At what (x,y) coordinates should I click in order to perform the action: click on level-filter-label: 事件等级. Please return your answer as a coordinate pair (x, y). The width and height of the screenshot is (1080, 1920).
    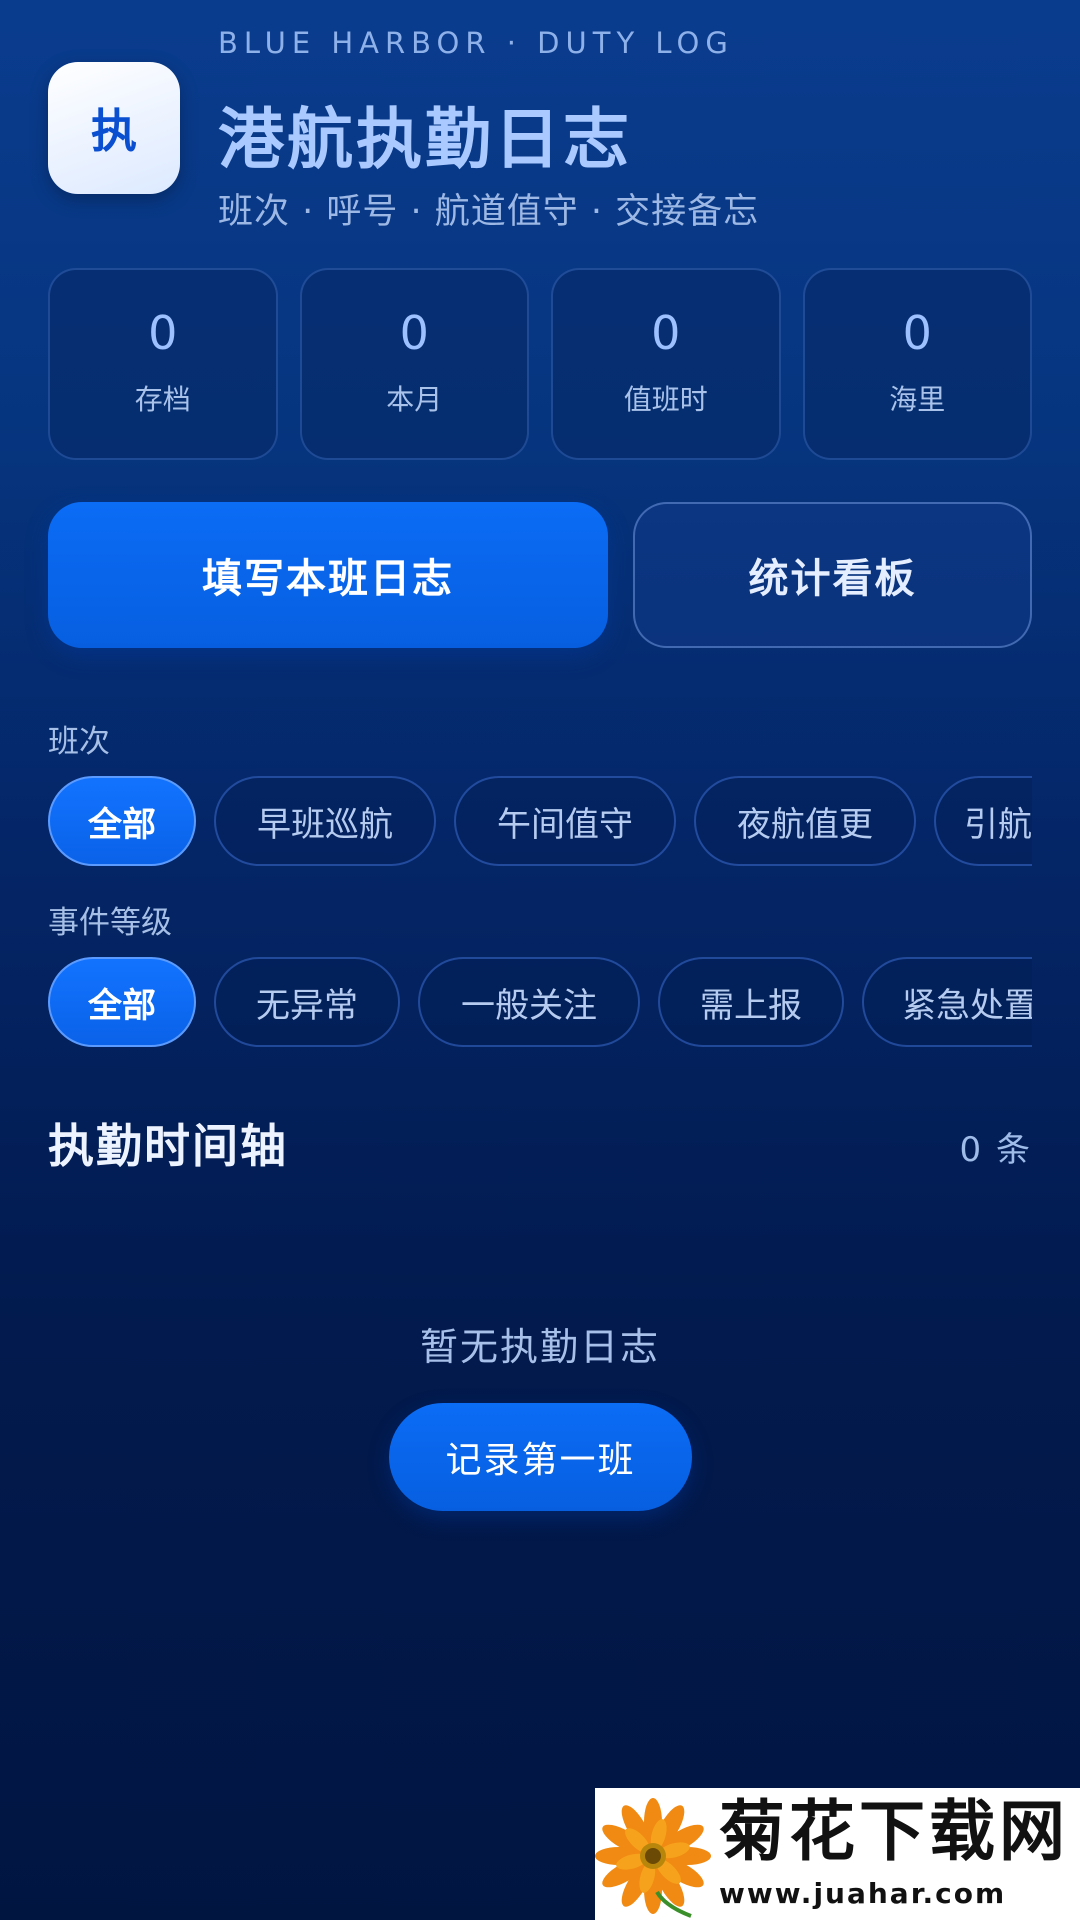
    Looking at the image, I should click on (110, 923).